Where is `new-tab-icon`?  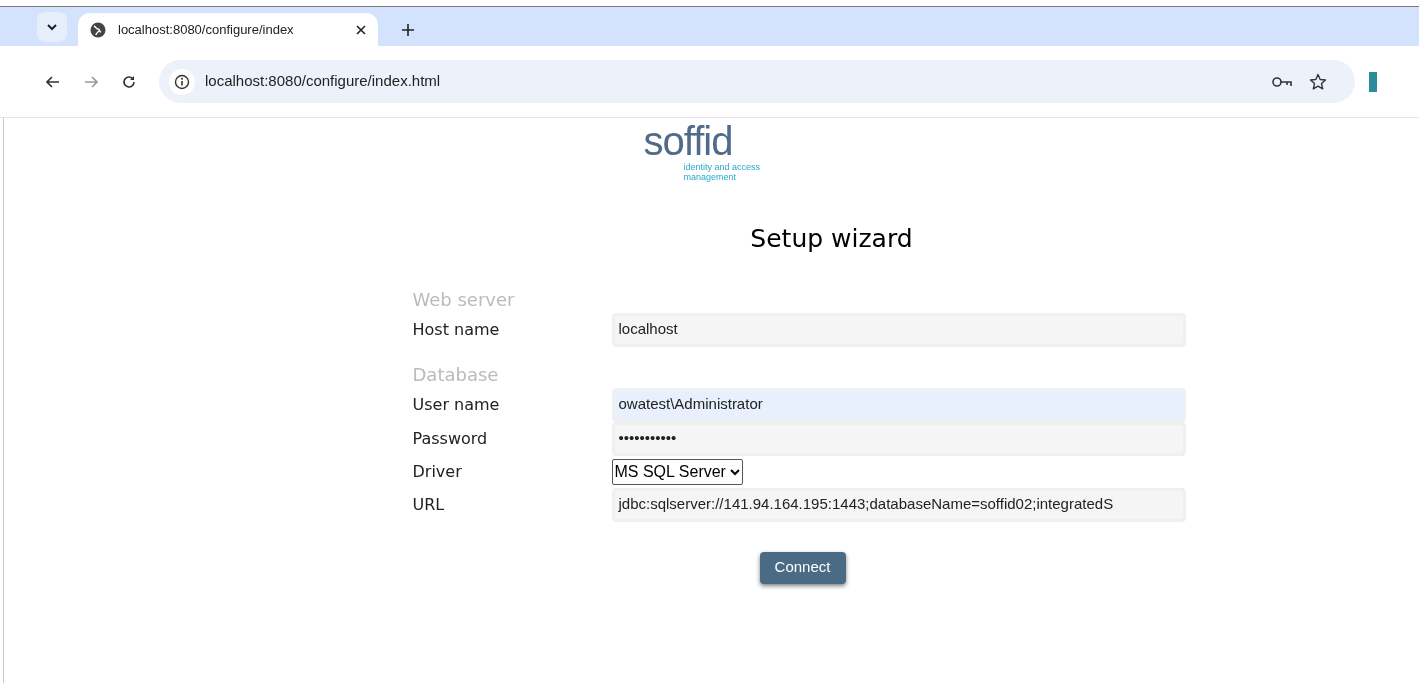
new-tab-icon is located at coordinates (408, 29).